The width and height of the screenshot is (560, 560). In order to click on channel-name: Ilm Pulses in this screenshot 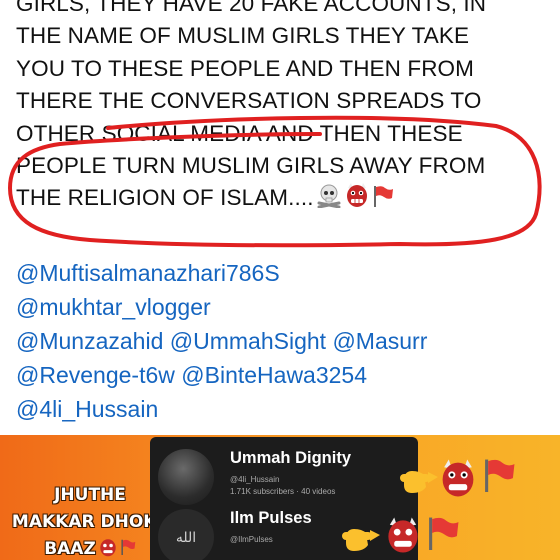, I will do `click(271, 518)`.